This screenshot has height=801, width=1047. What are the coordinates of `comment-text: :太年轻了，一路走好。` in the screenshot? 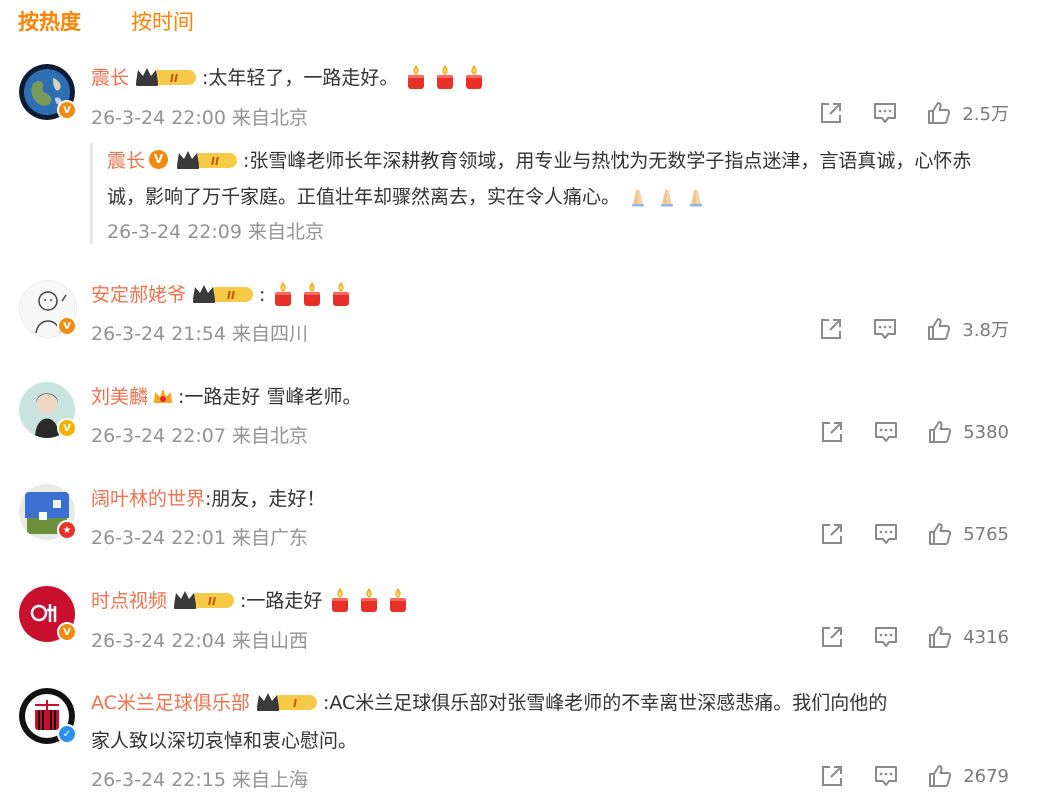 It's located at (300, 78).